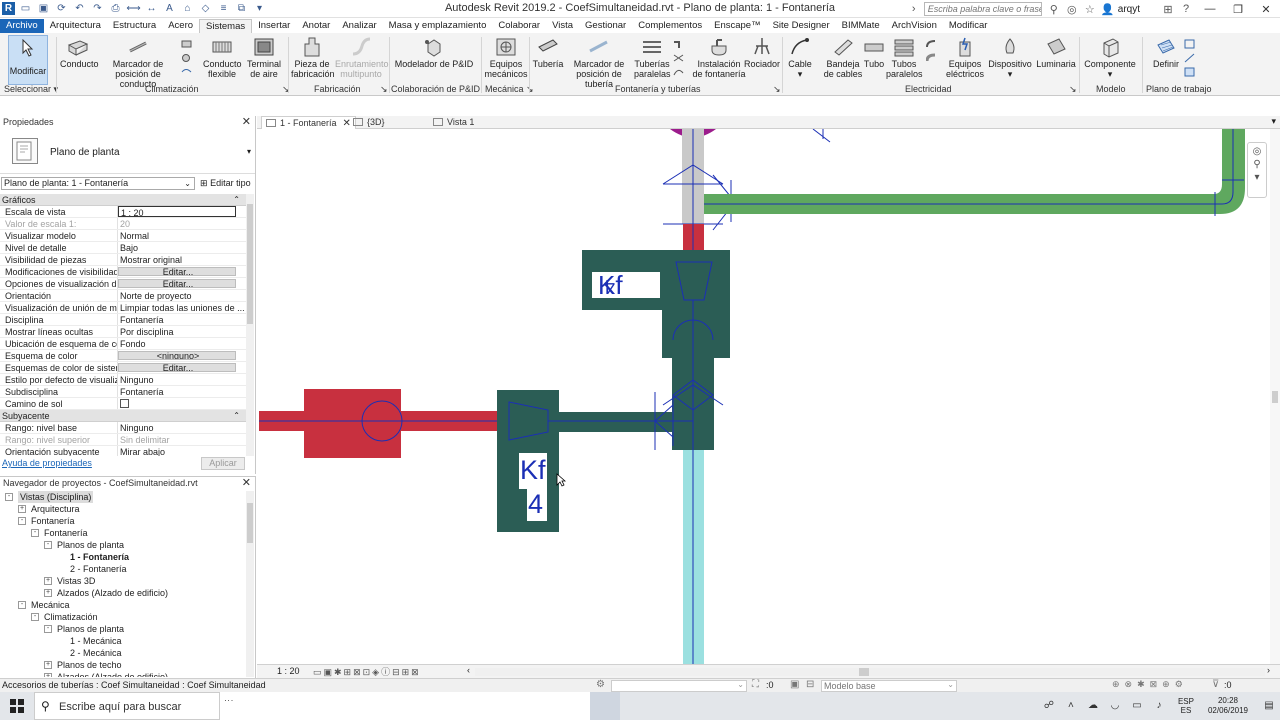 The height and width of the screenshot is (720, 1280). I want to click on main-model-icon: ⊟, so click(810, 684).